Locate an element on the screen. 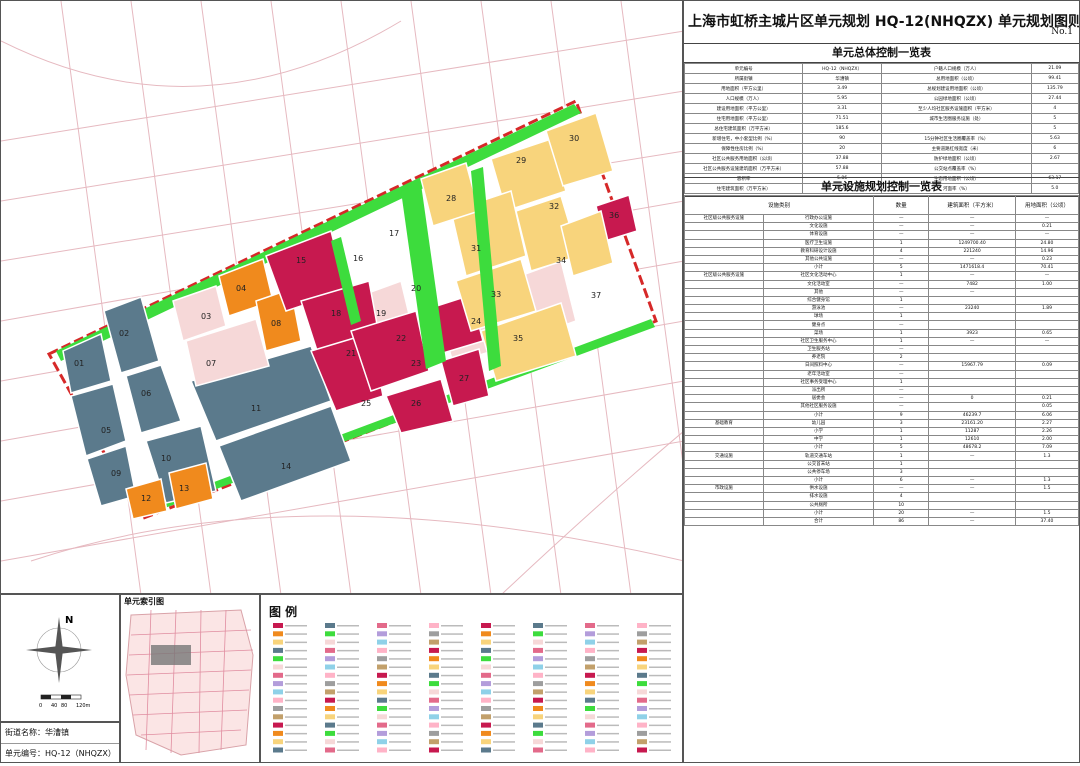  table2-row: 小计 6—1.3 is located at coordinates (881, 480).